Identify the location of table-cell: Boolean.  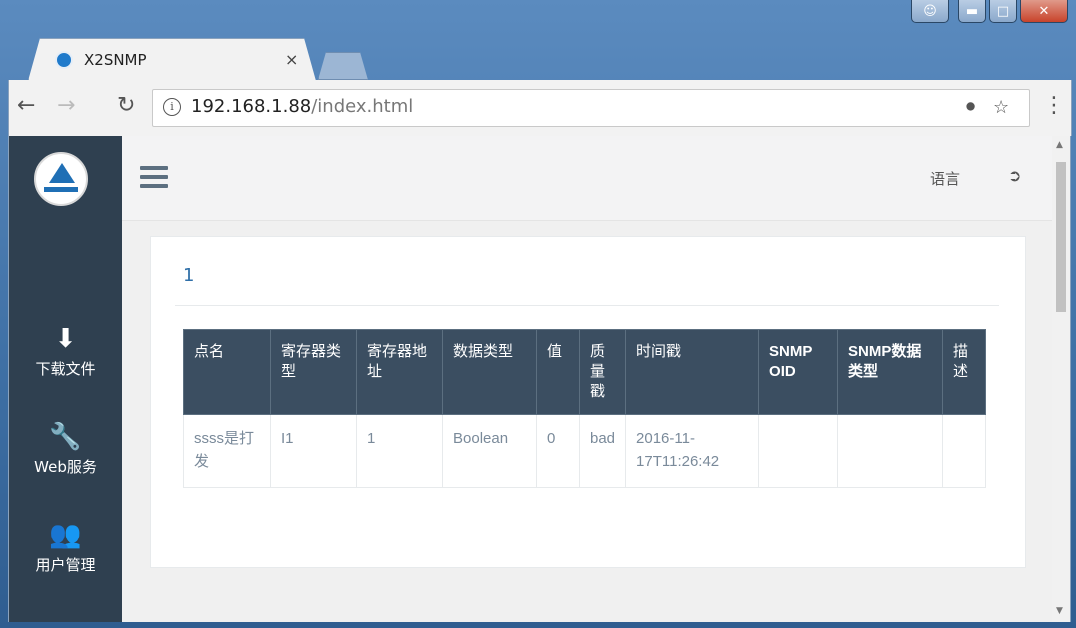
(489, 451).